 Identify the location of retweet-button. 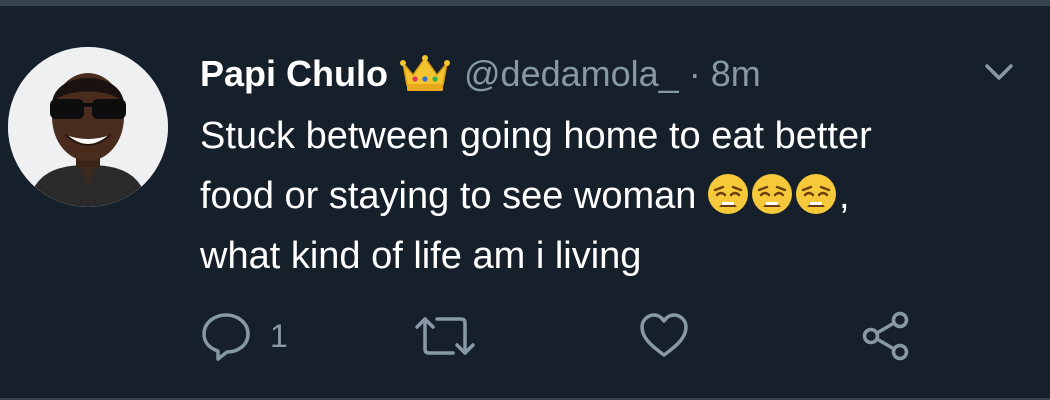
(445, 336).